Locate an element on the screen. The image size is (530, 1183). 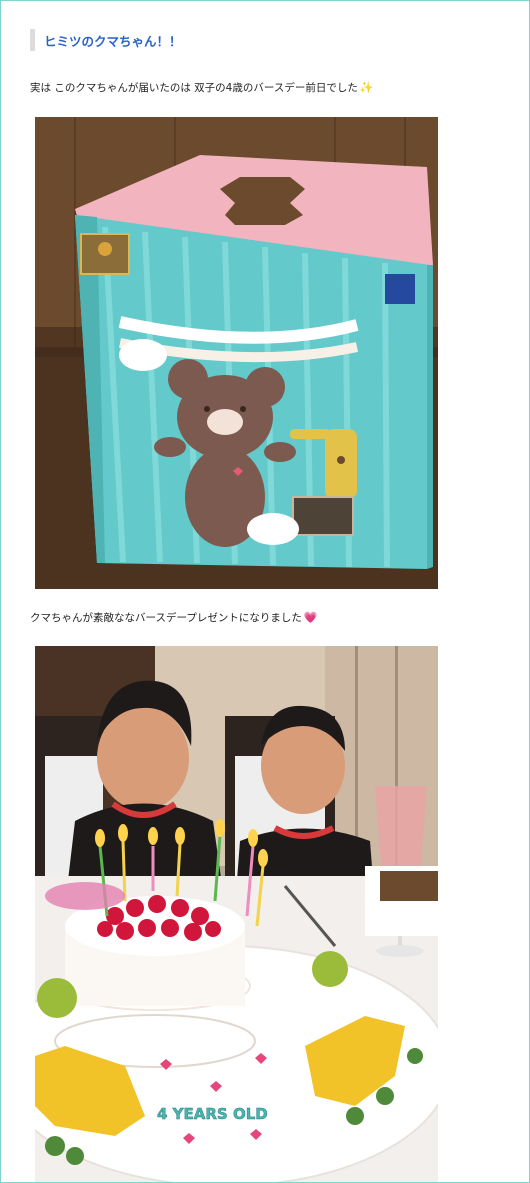
paragraph-2-text: クマちゃんが素敵ななバースデープレゼントになりました is located at coordinates (166, 618).